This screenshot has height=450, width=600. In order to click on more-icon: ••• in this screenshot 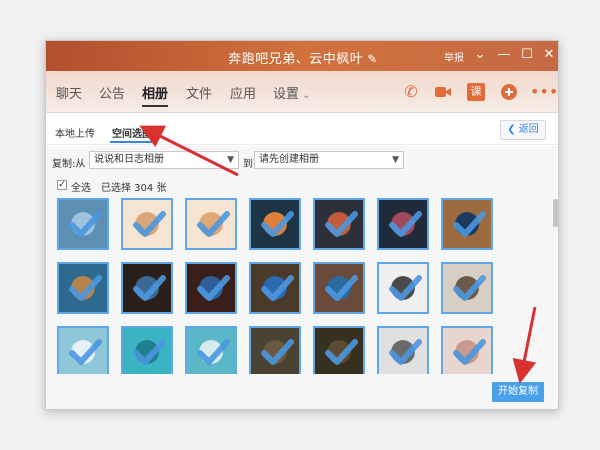, I will do `click(544, 92)`.